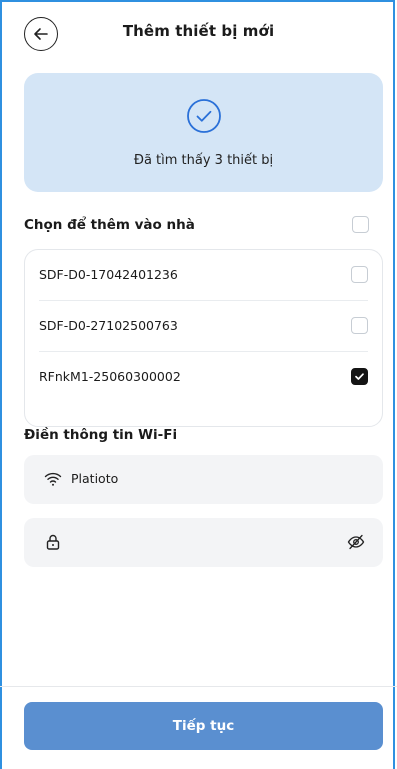 Image resolution: width=397 pixels, height=769 pixels. I want to click on wifi-icon, so click(53, 479).